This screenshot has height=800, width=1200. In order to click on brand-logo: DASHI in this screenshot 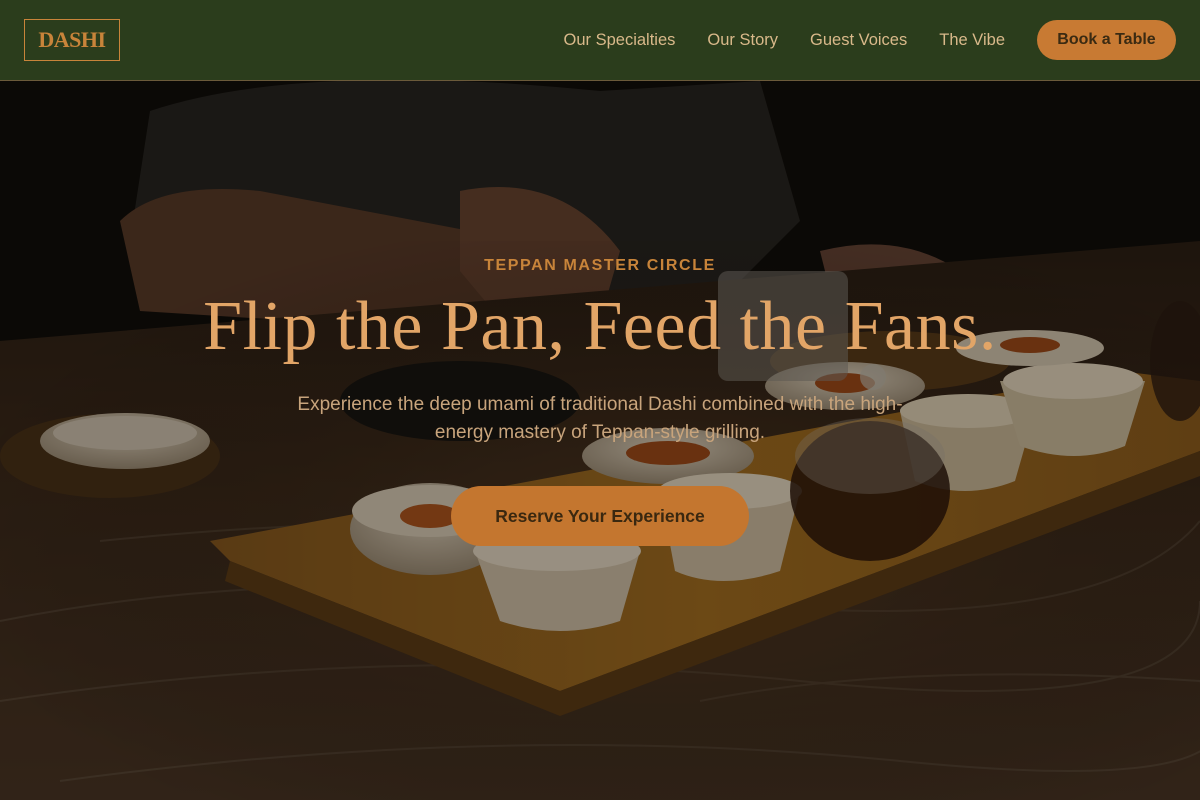, I will do `click(72, 40)`.